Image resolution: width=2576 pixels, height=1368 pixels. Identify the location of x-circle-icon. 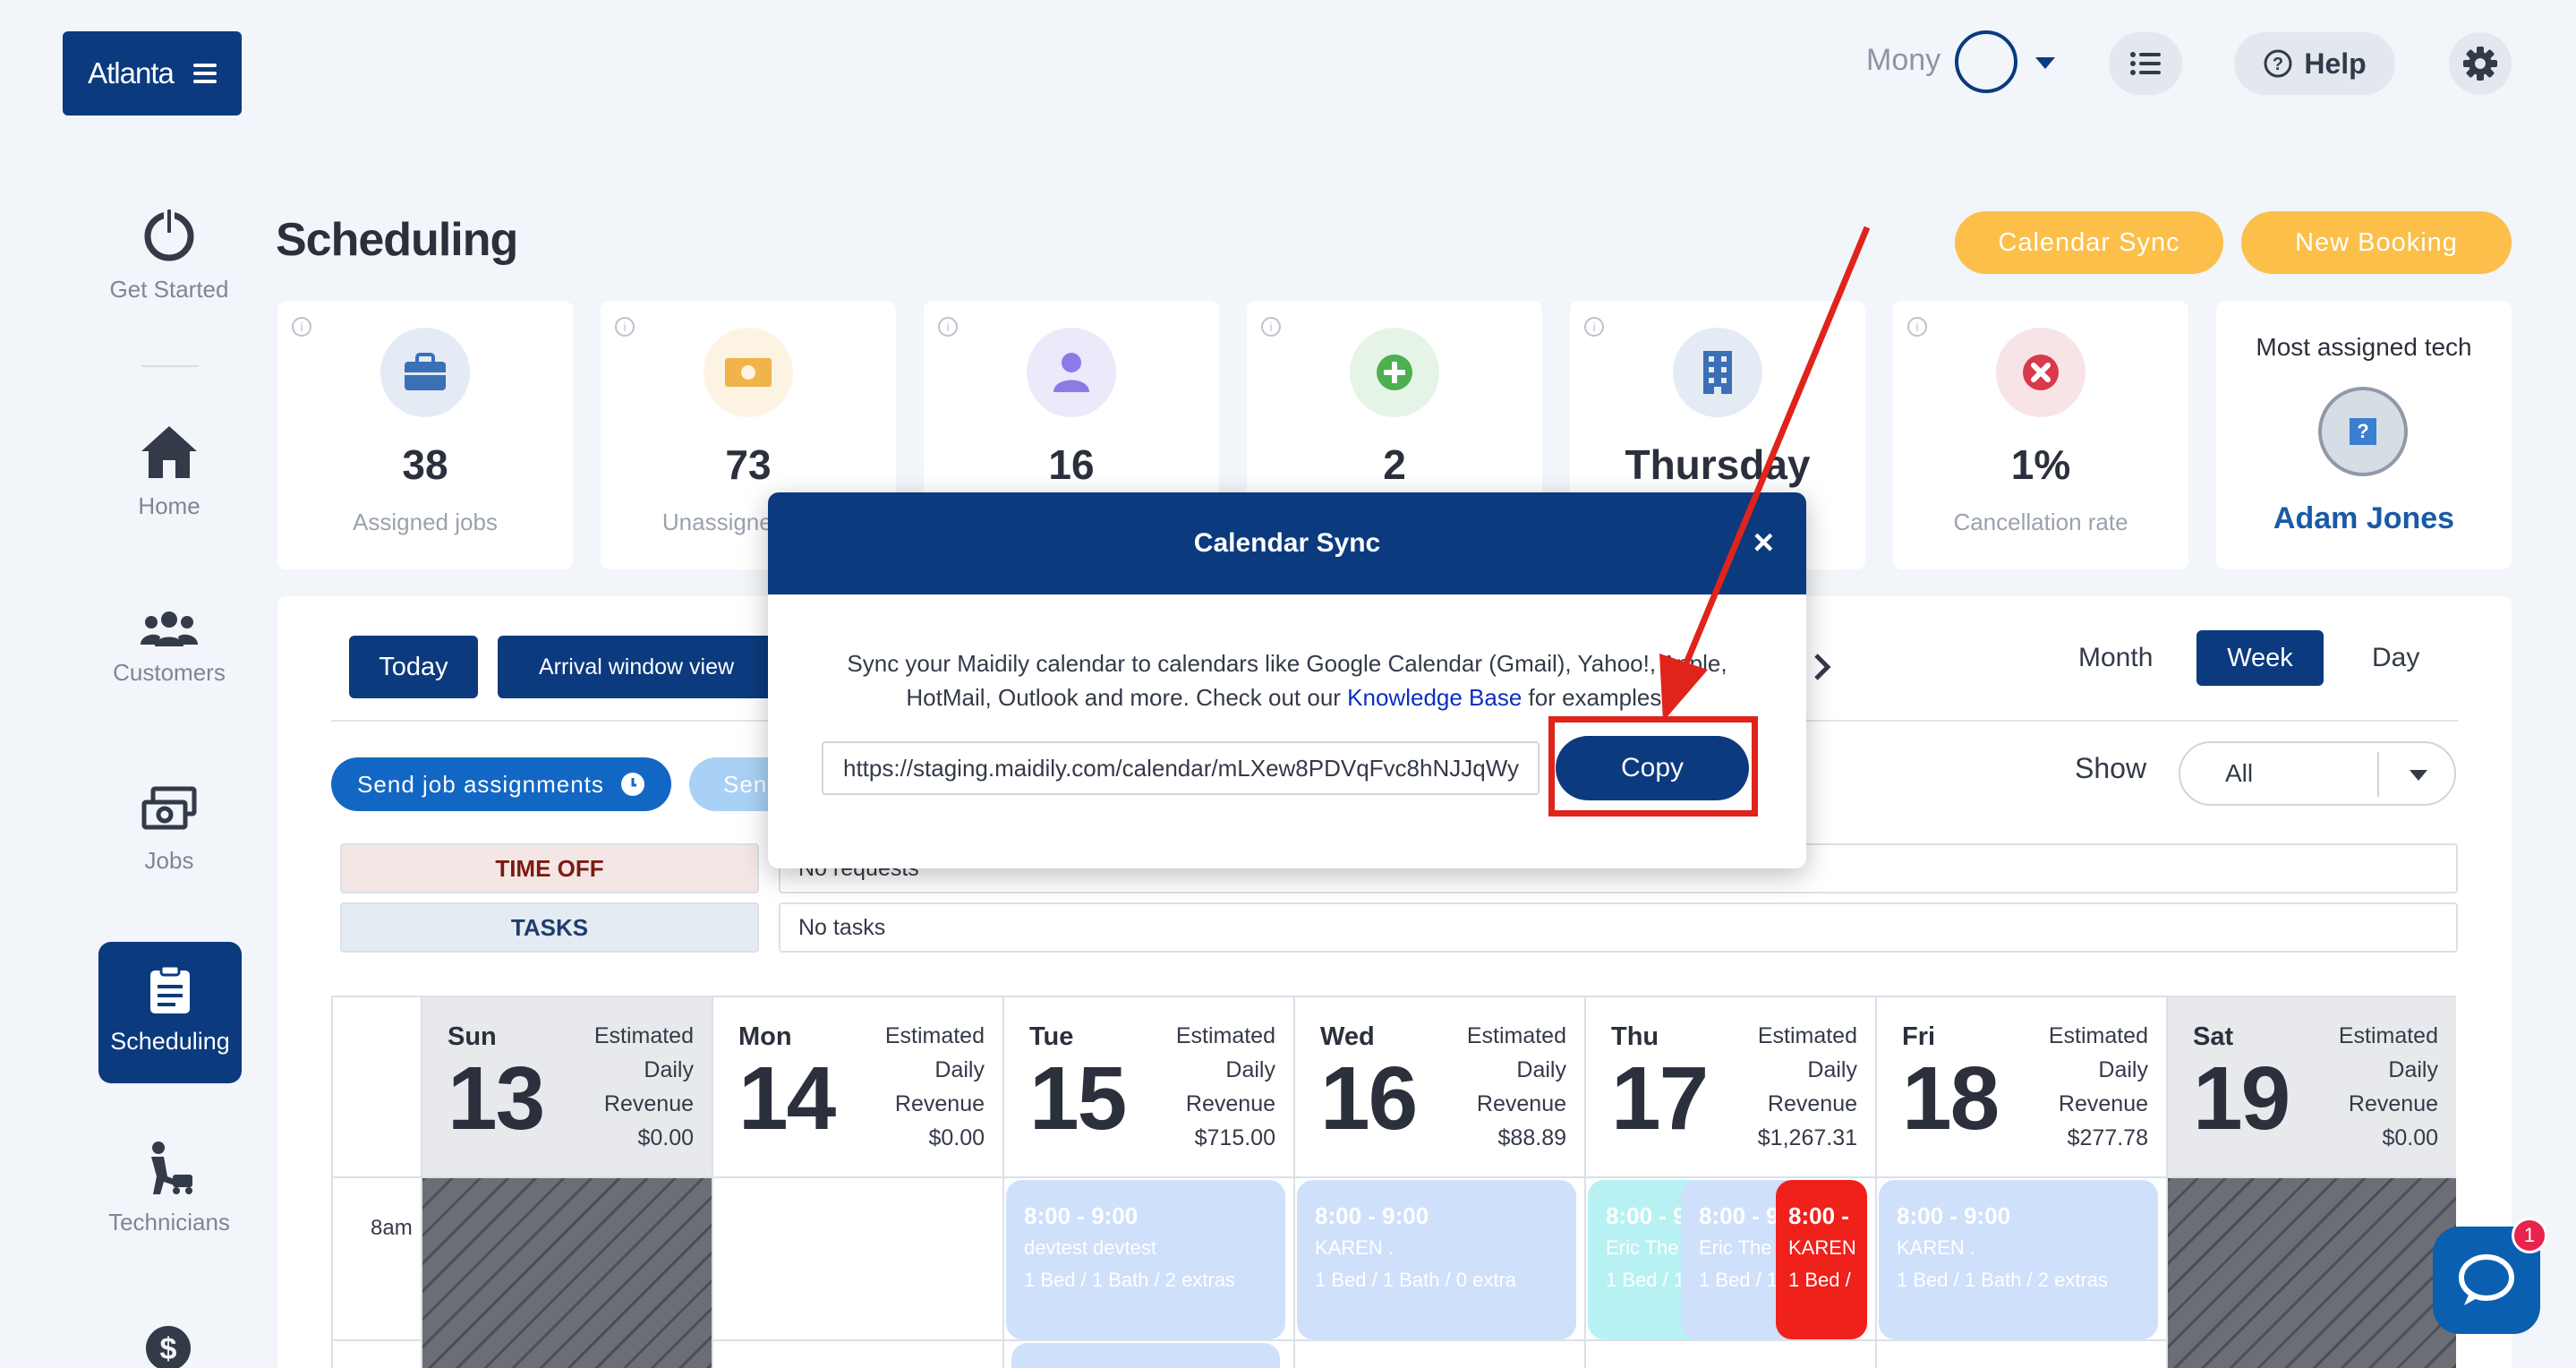
(2041, 372).